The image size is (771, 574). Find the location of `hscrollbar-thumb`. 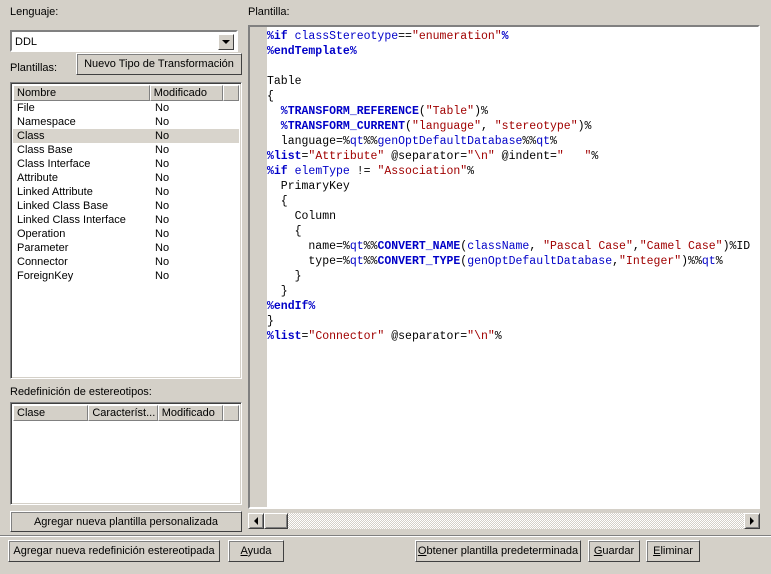

hscrollbar-thumb is located at coordinates (276, 521).